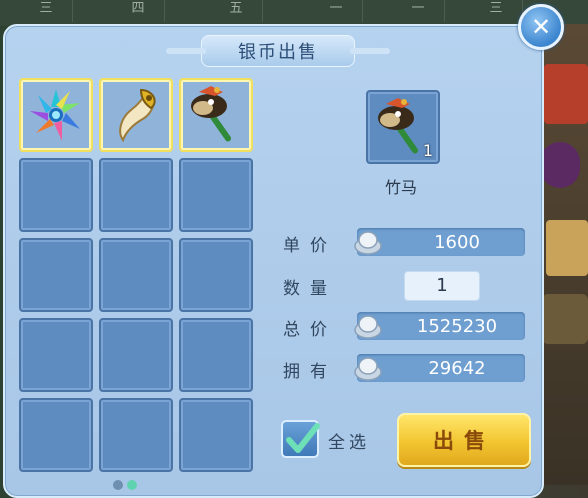  What do you see at coordinates (427, 150) in the screenshot?
I see `item-count-badge: 1` at bounding box center [427, 150].